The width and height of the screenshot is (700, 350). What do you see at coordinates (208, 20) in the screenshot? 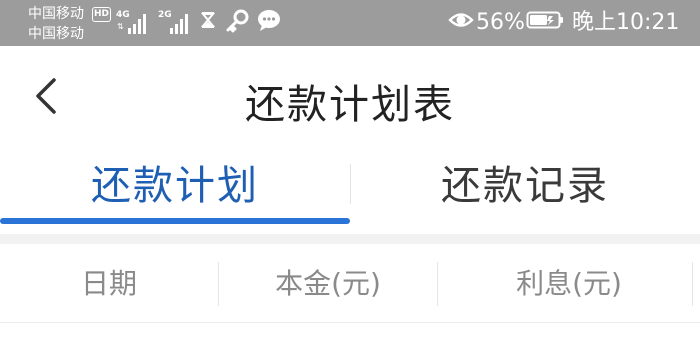
I see `hourglass-icon` at bounding box center [208, 20].